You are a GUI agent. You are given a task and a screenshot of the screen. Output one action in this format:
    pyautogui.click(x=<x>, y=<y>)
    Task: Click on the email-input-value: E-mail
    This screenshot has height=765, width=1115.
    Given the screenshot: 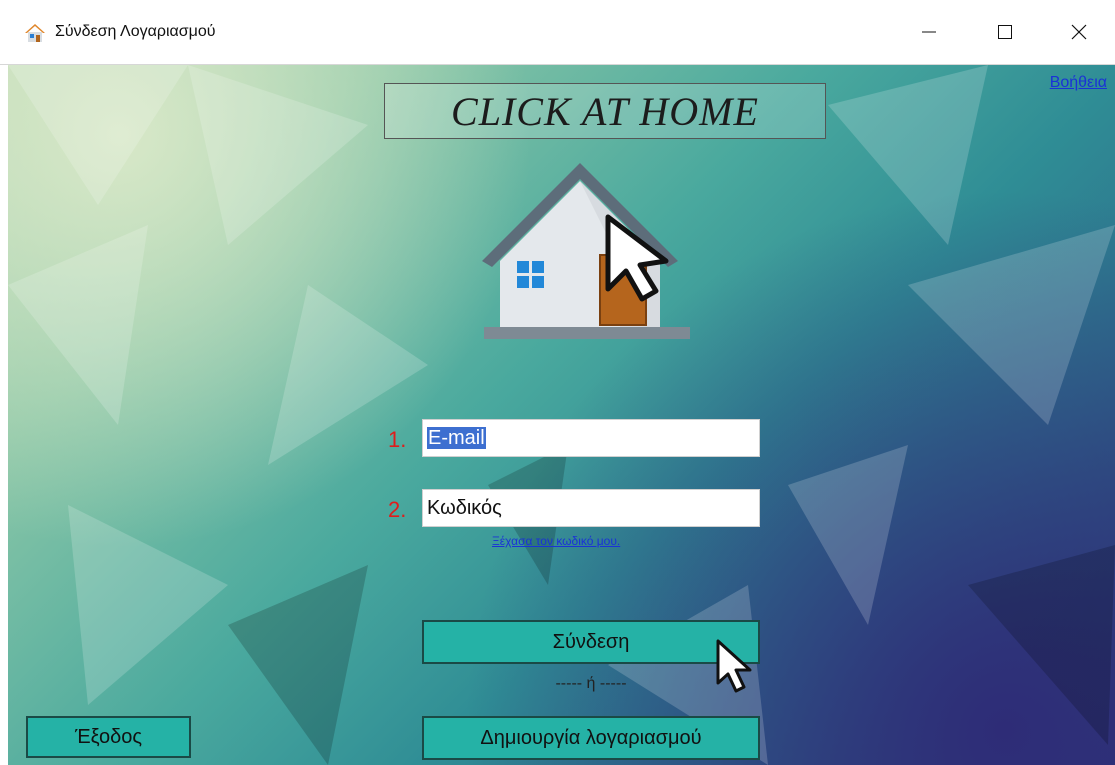 What is the action you would take?
    pyautogui.click(x=456, y=438)
    